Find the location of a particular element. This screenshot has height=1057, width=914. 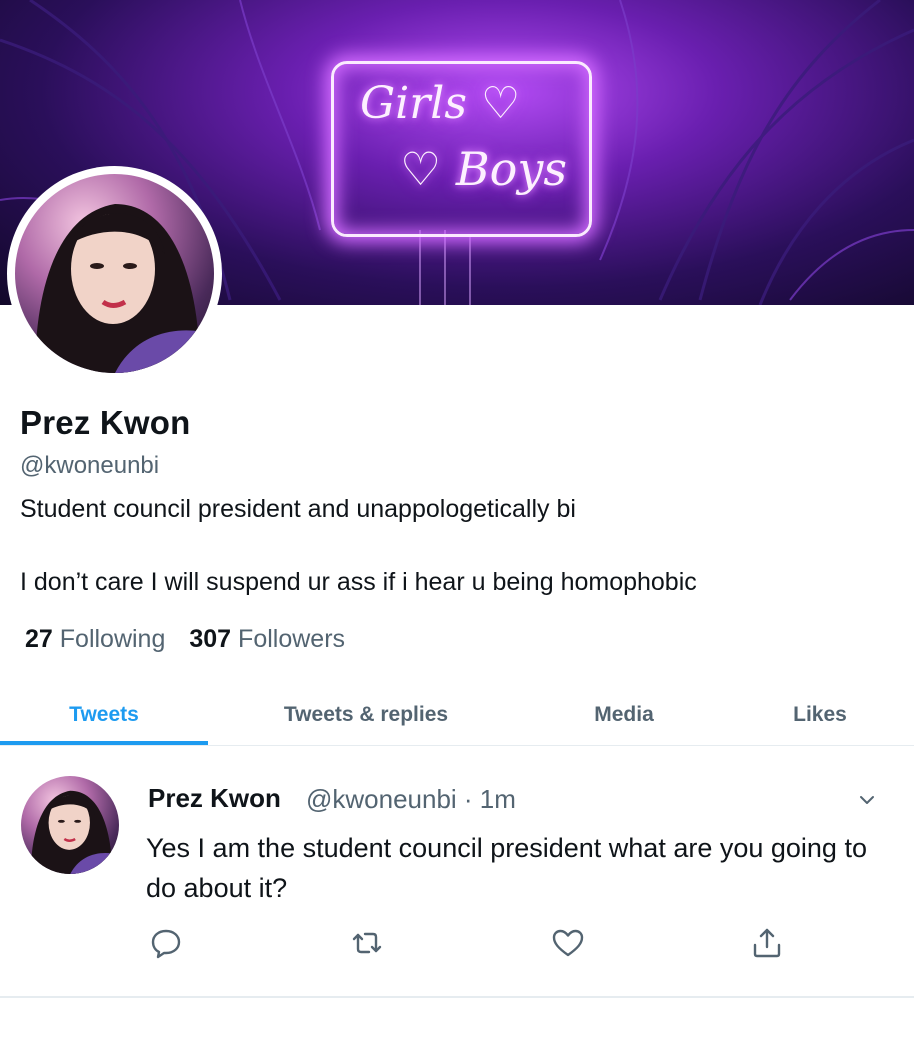

profile-tabs: Tweets Tweets & replies Media Likes is located at coordinates (457, 717).